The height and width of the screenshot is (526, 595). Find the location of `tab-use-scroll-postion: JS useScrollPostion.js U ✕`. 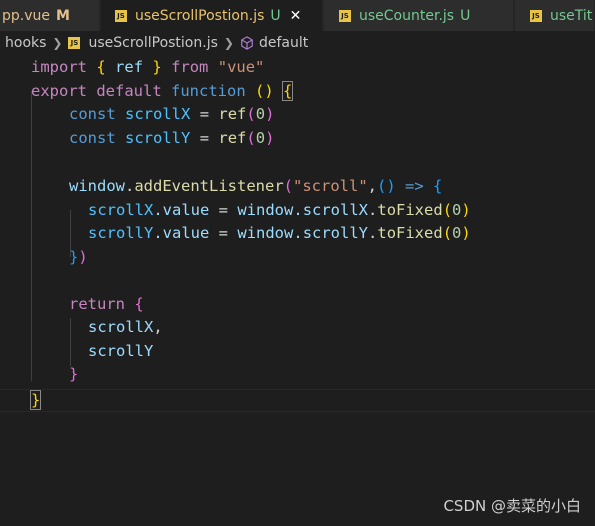

tab-use-scroll-postion: JS useScrollPostion.js U ✕ is located at coordinates (212, 15).